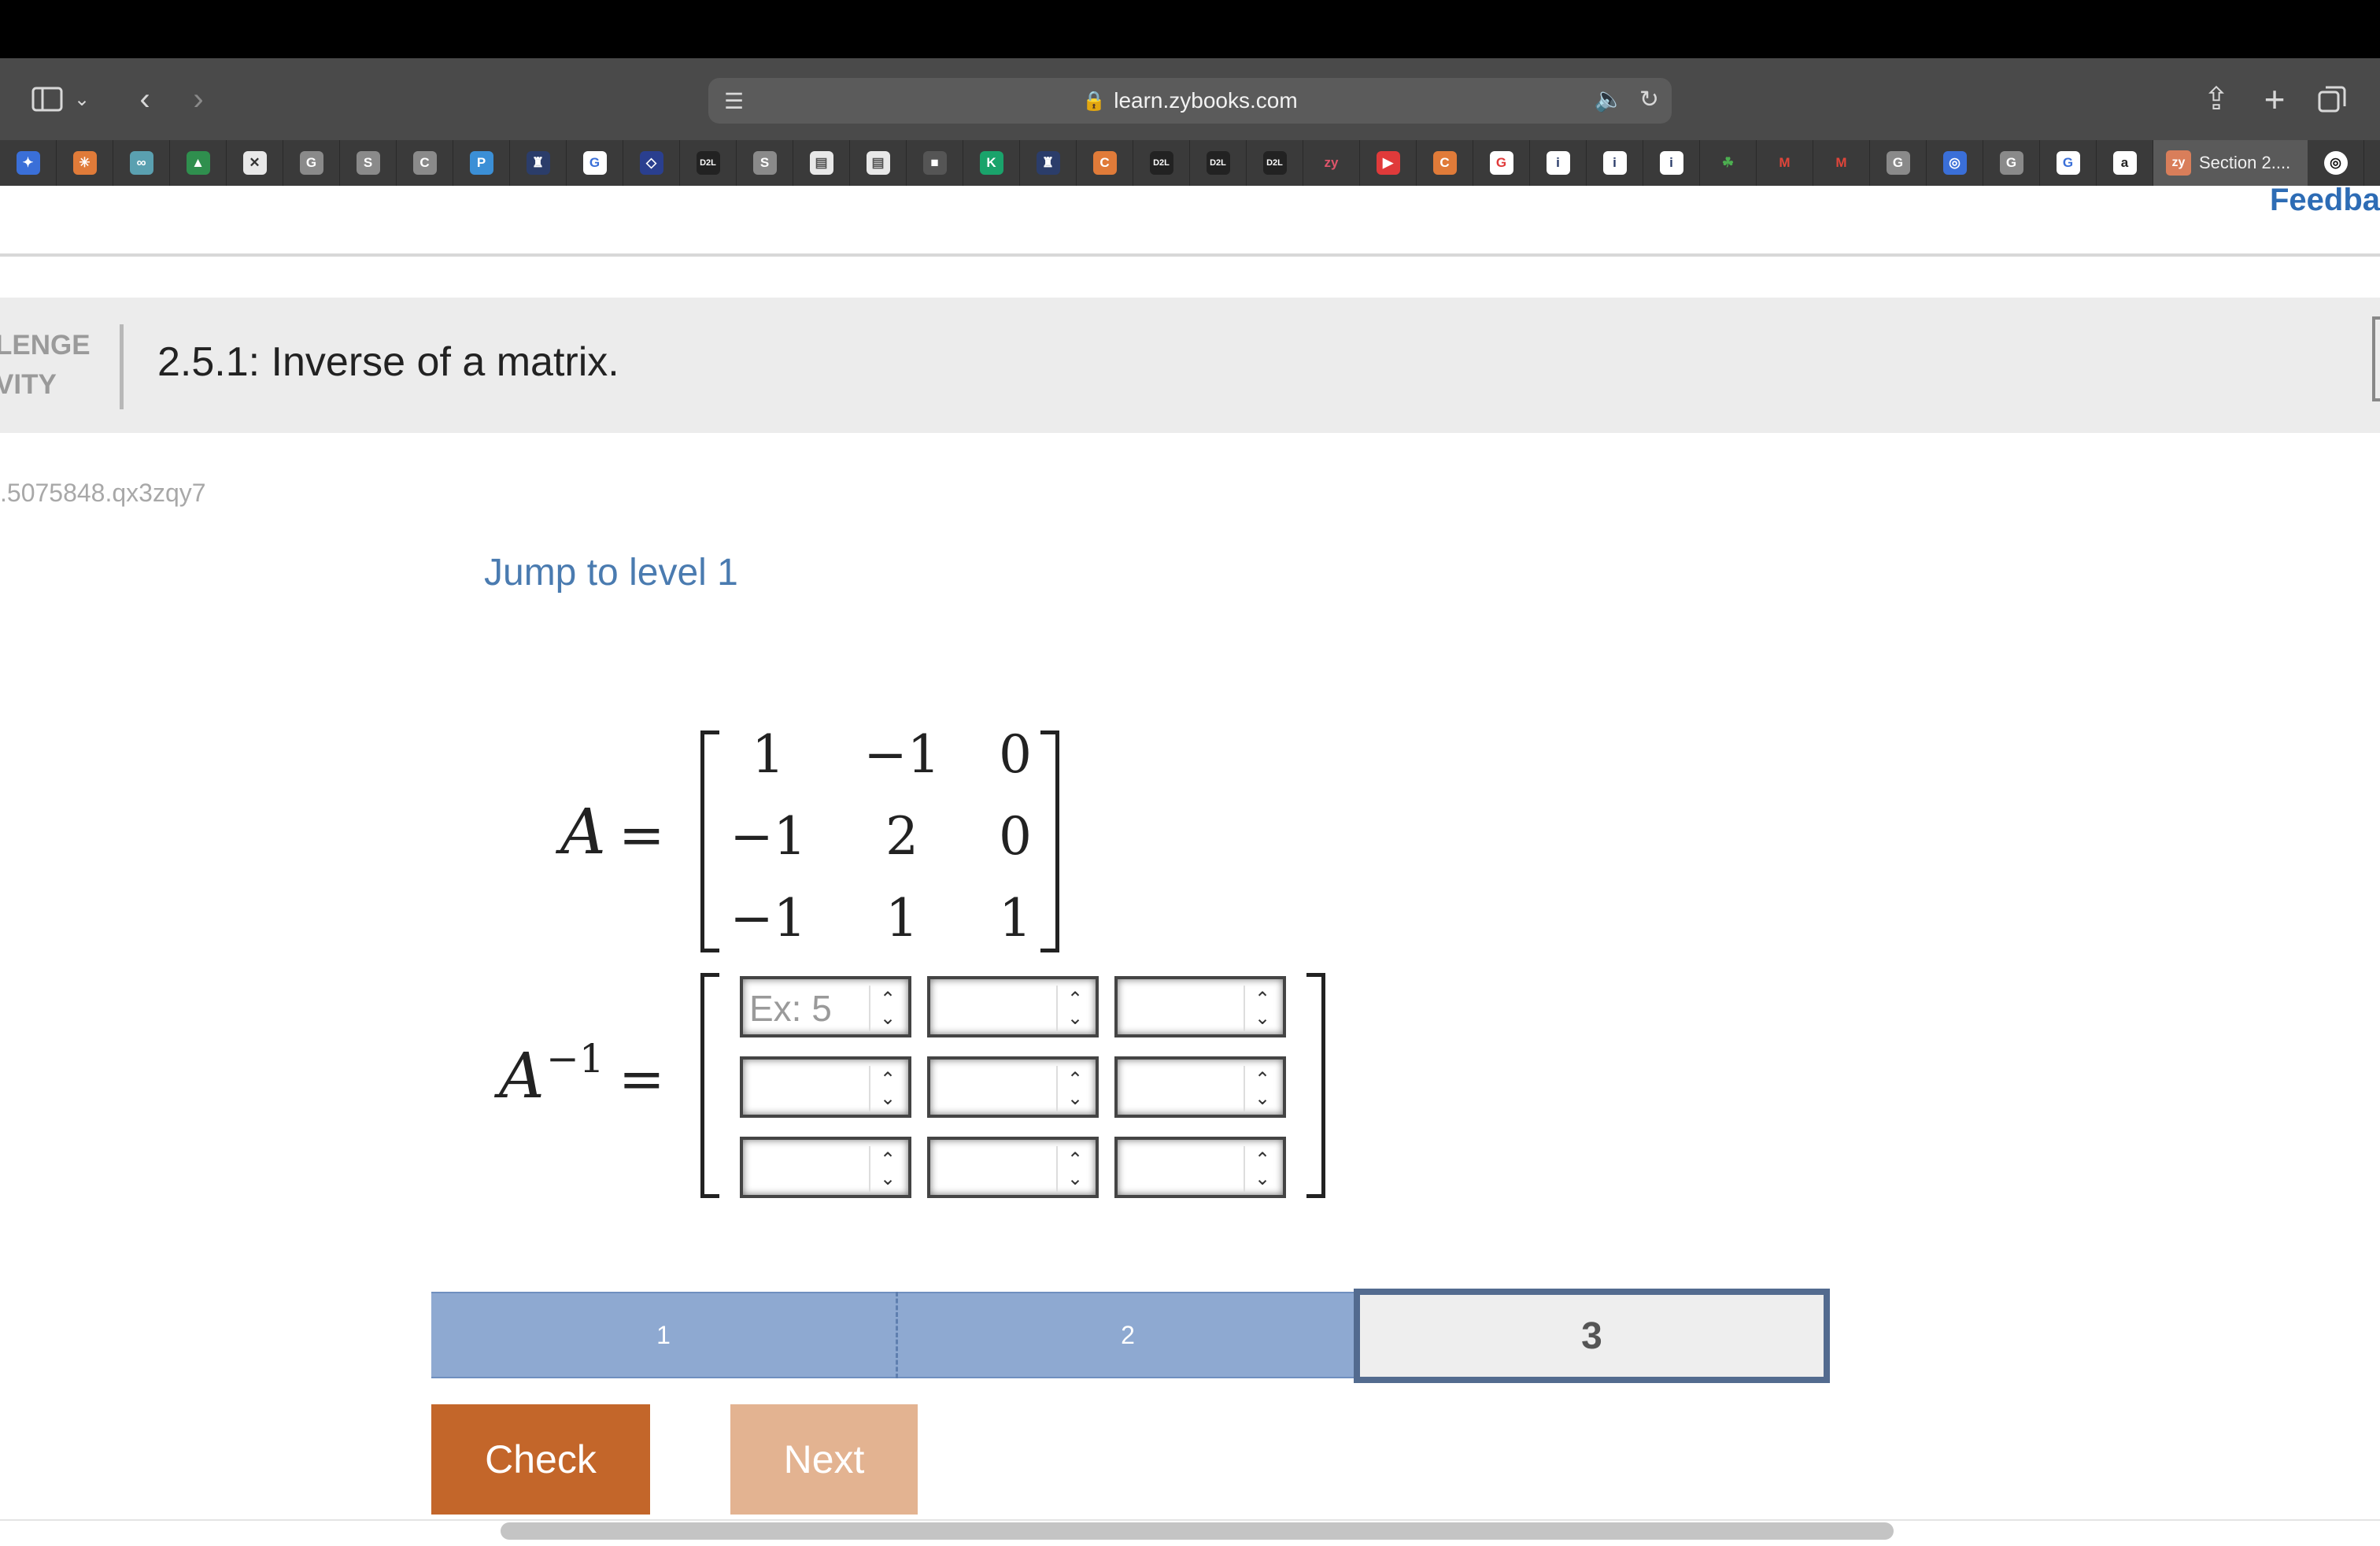 The height and width of the screenshot is (1546, 2380). What do you see at coordinates (824, 1459) in the screenshot?
I see `next-button: Next` at bounding box center [824, 1459].